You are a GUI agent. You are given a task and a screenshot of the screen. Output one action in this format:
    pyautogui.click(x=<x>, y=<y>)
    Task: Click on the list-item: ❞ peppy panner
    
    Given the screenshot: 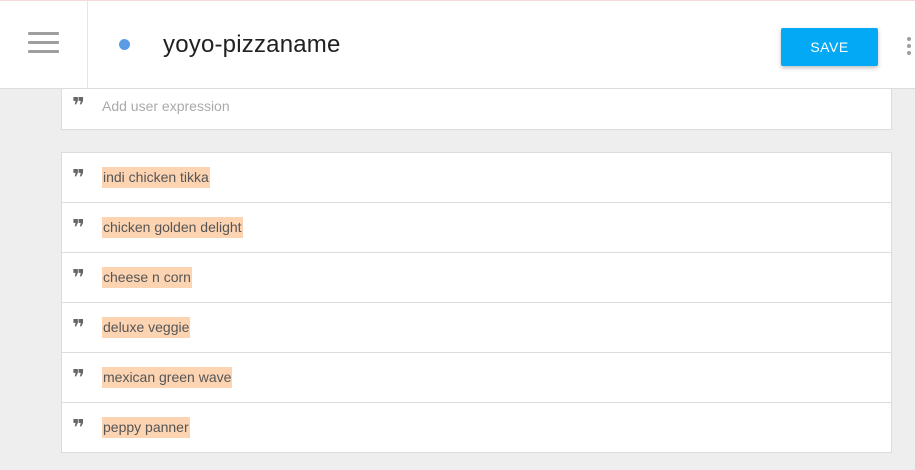 What is the action you would take?
    pyautogui.click(x=476, y=427)
    